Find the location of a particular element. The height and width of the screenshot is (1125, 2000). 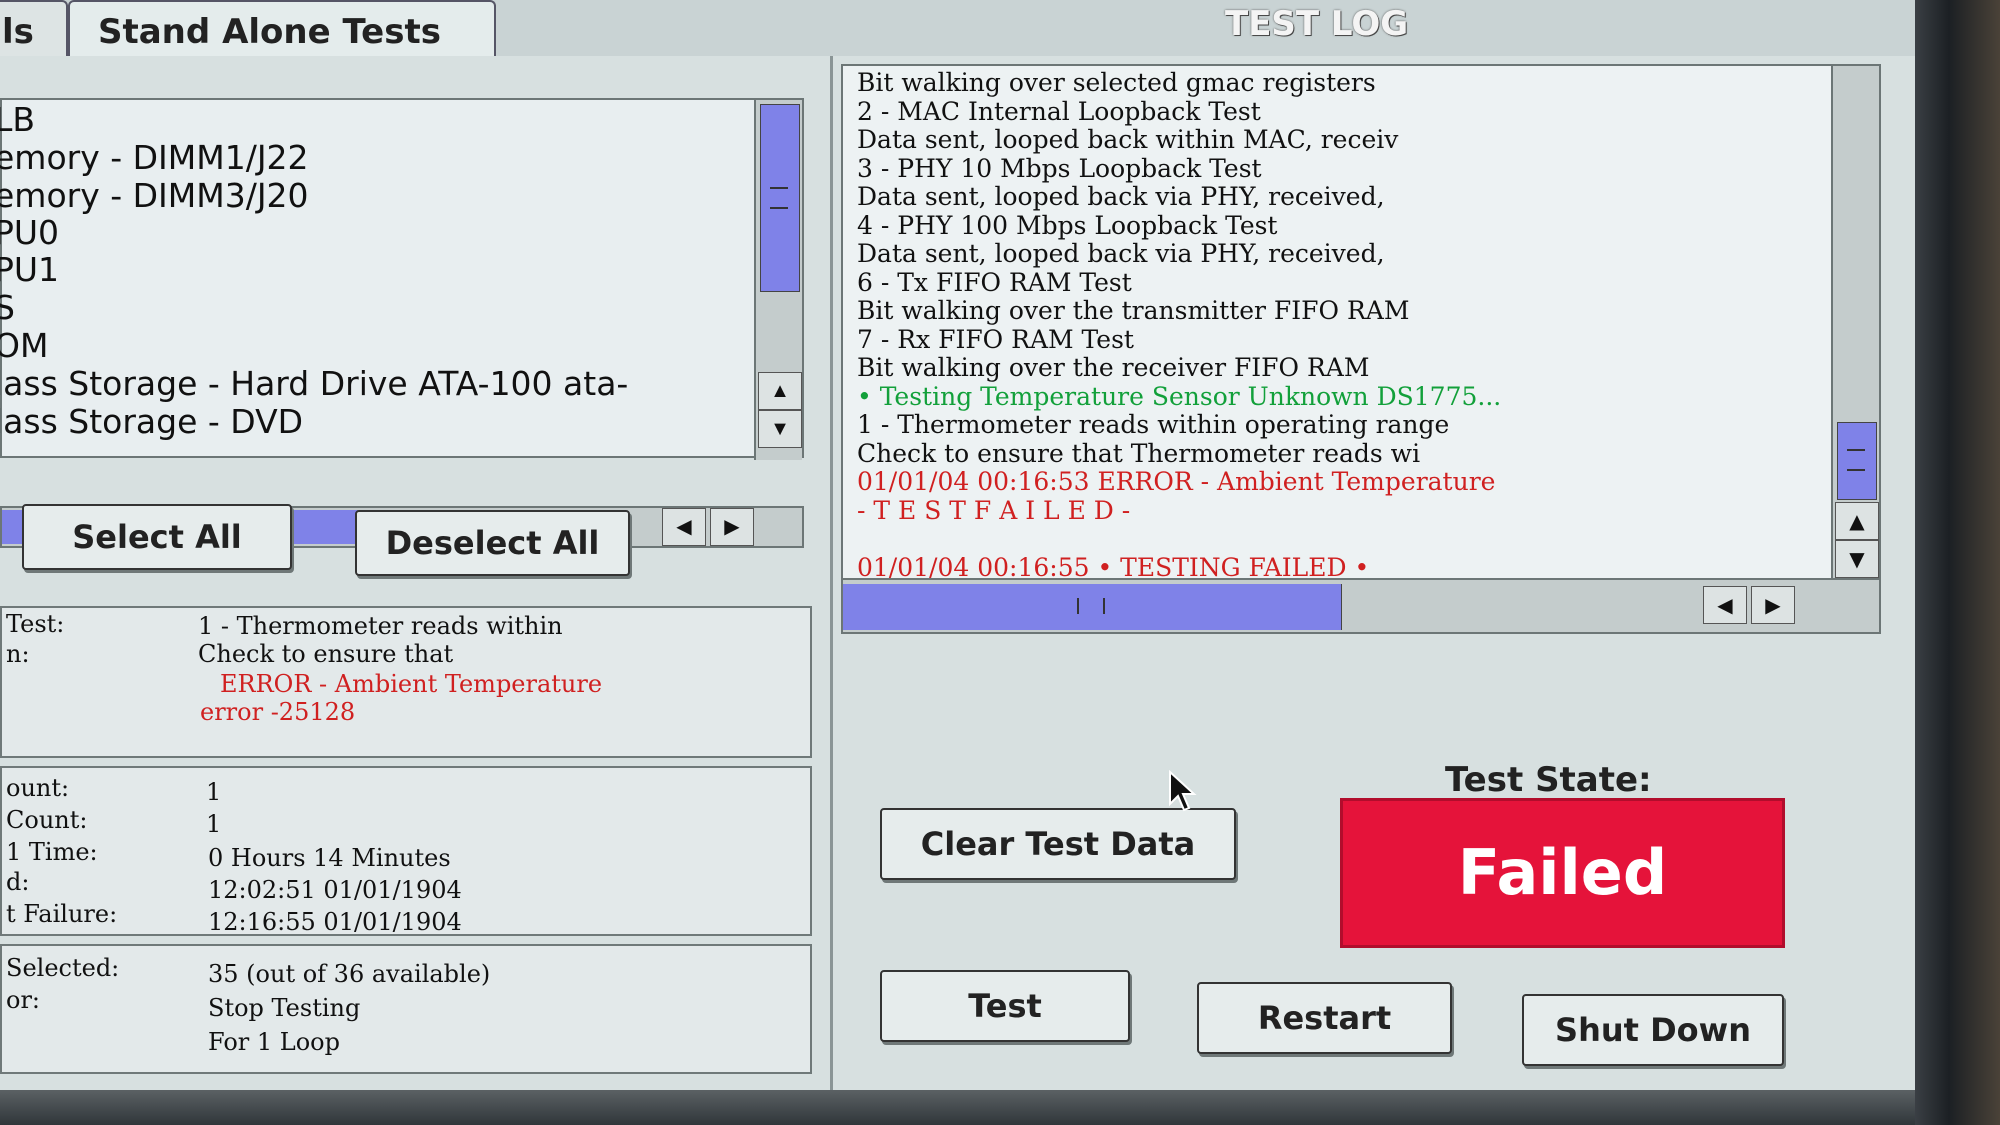

log-vertical-scrollbar: ▲ ▼ is located at coordinates (1855, 322).